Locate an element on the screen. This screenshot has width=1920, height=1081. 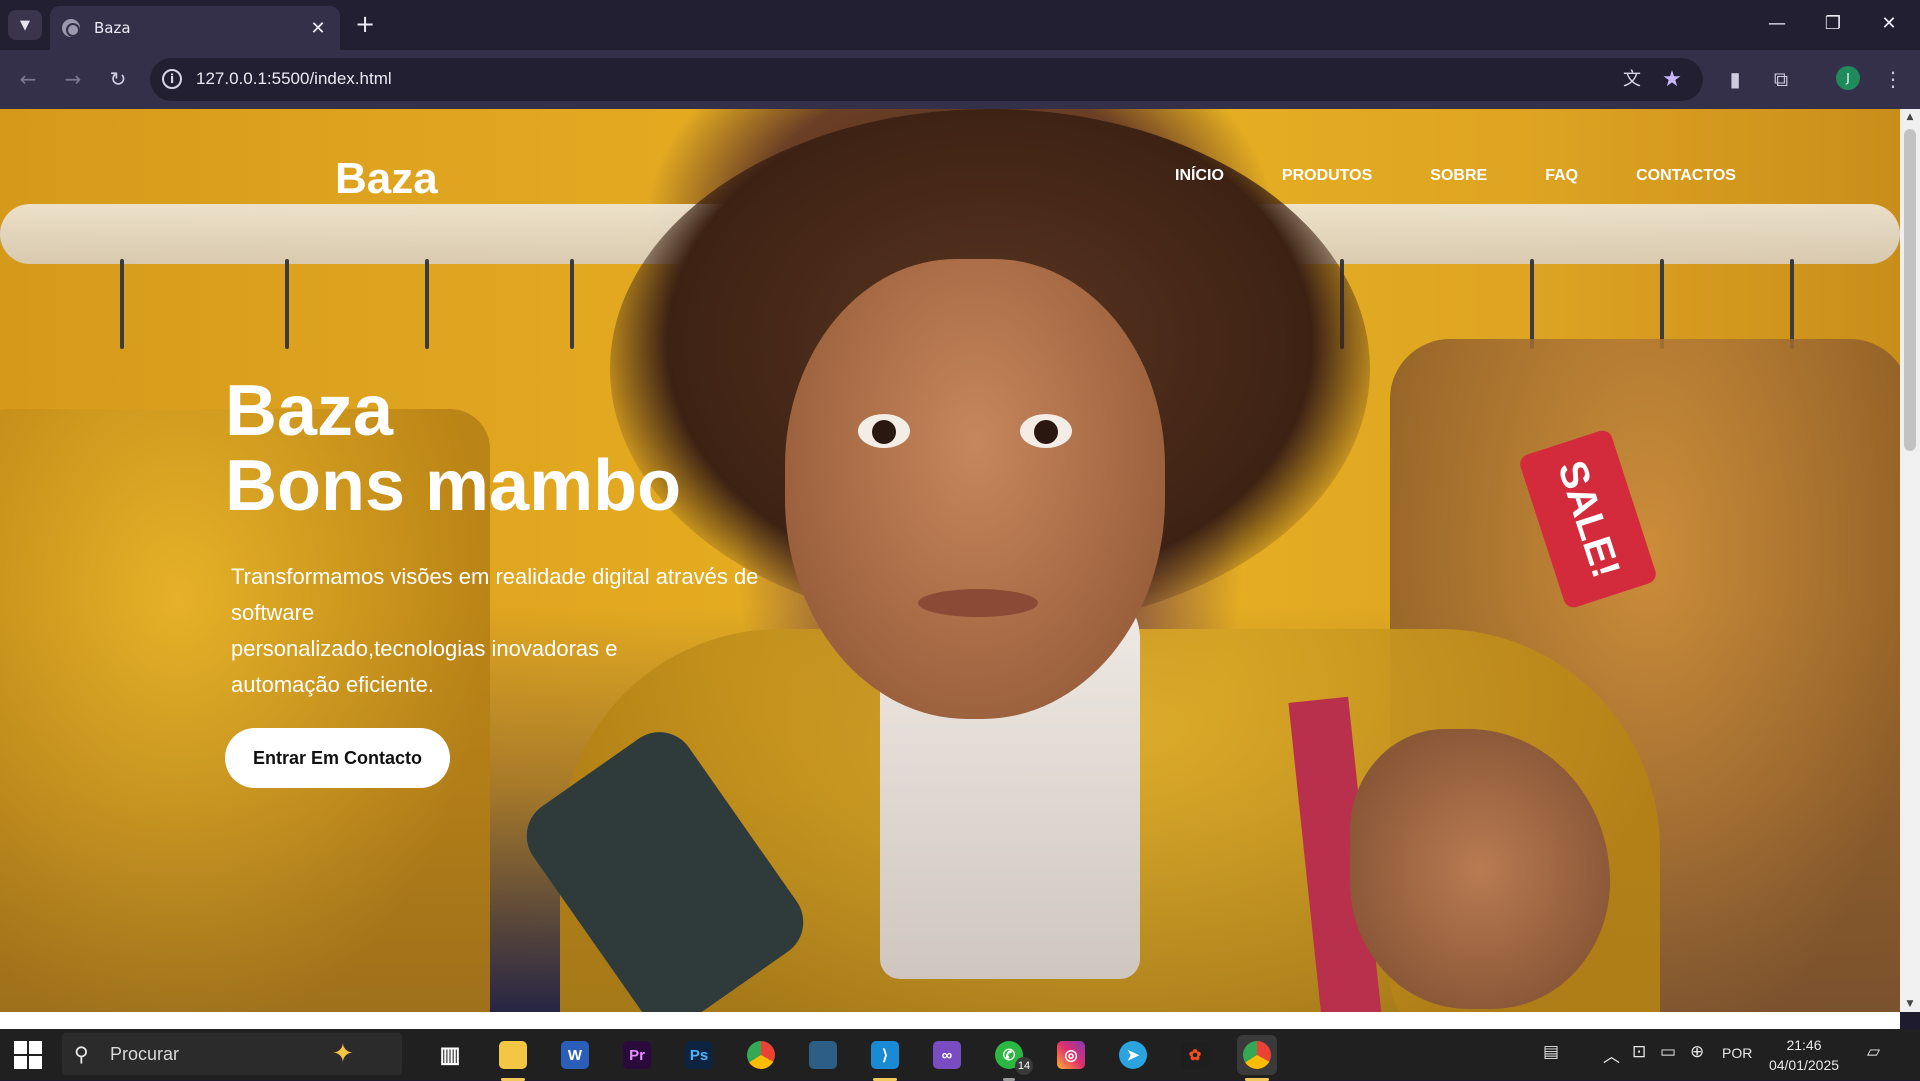
clock-date: 04/01/2025 is located at coordinates (1804, 1065).